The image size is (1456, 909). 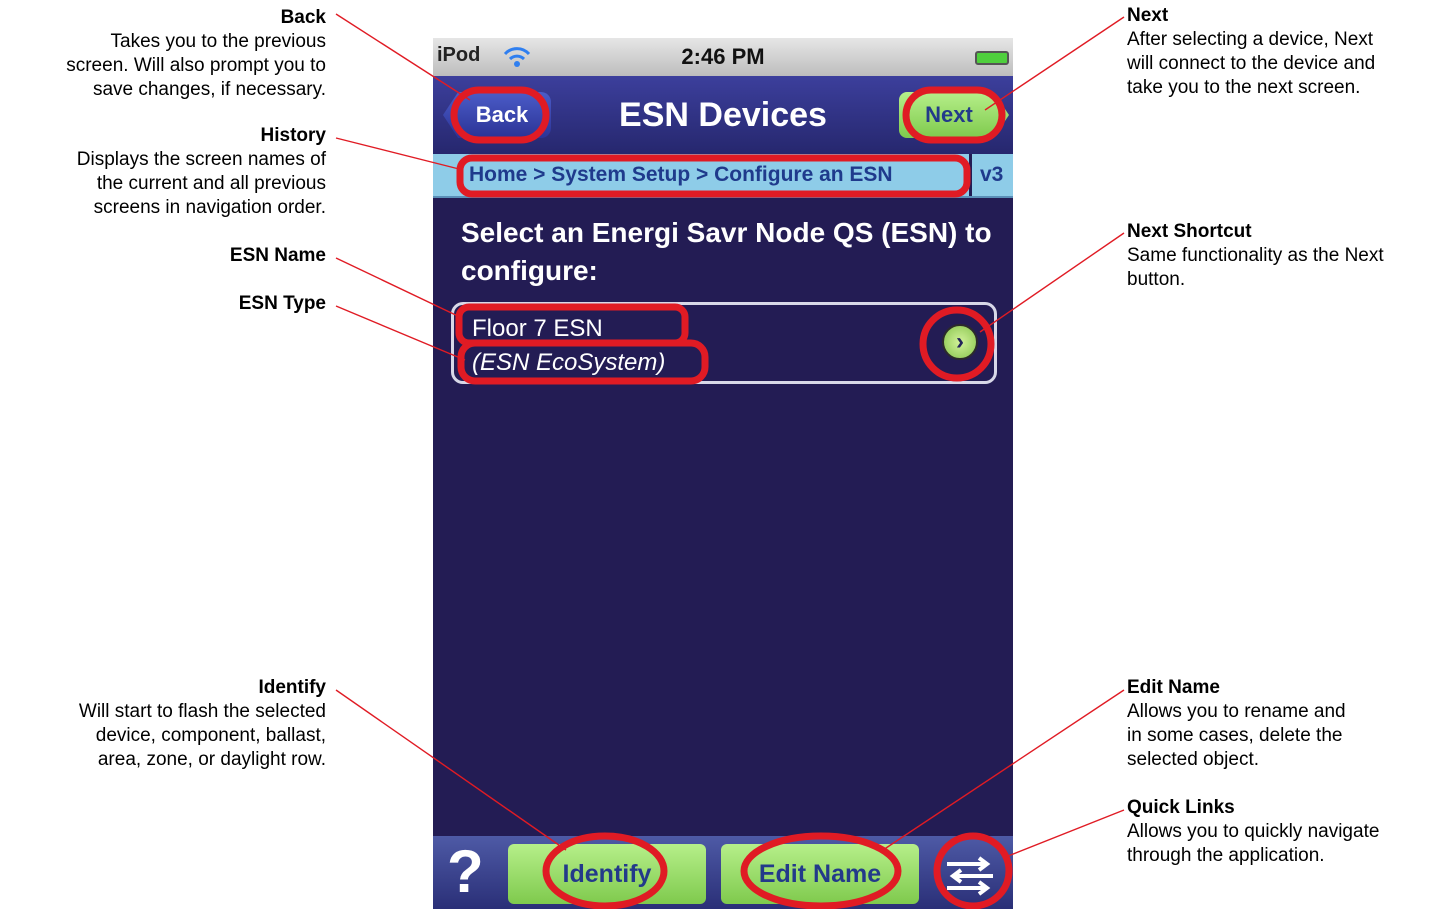 What do you see at coordinates (292, 687) in the screenshot?
I see `identify-annotation-title: Identify` at bounding box center [292, 687].